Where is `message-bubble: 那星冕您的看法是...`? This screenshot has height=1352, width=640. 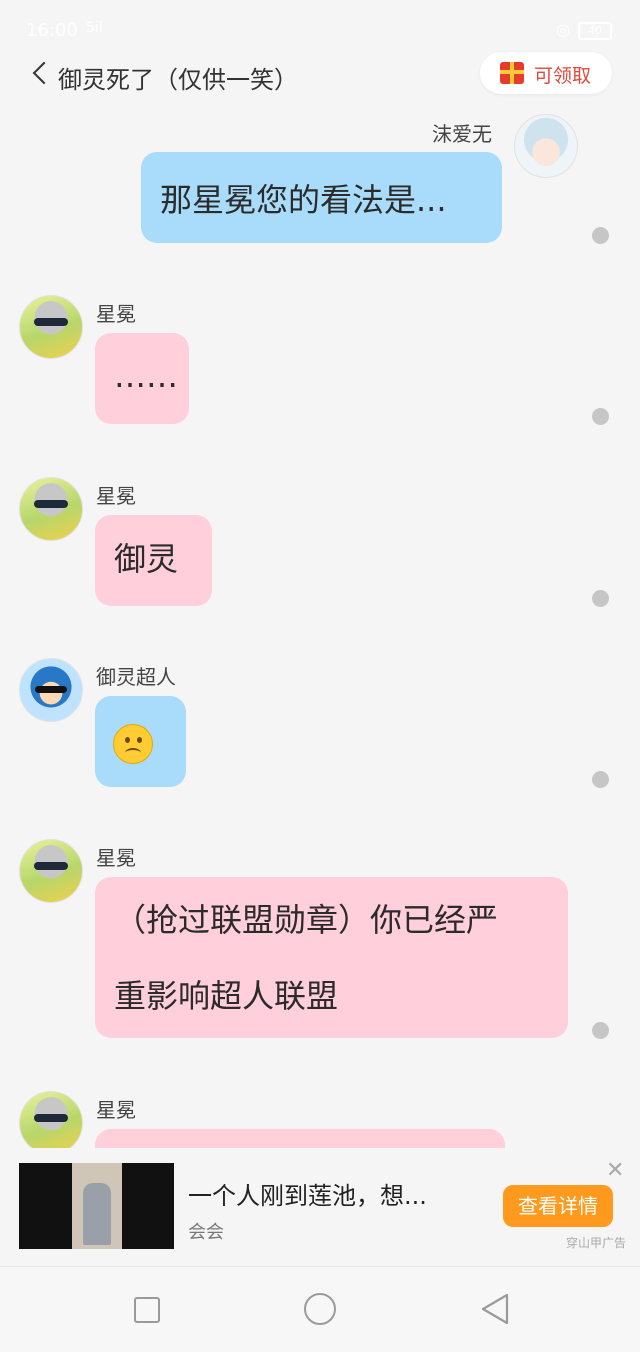 message-bubble: 那星冕您的看法是... is located at coordinates (321, 197).